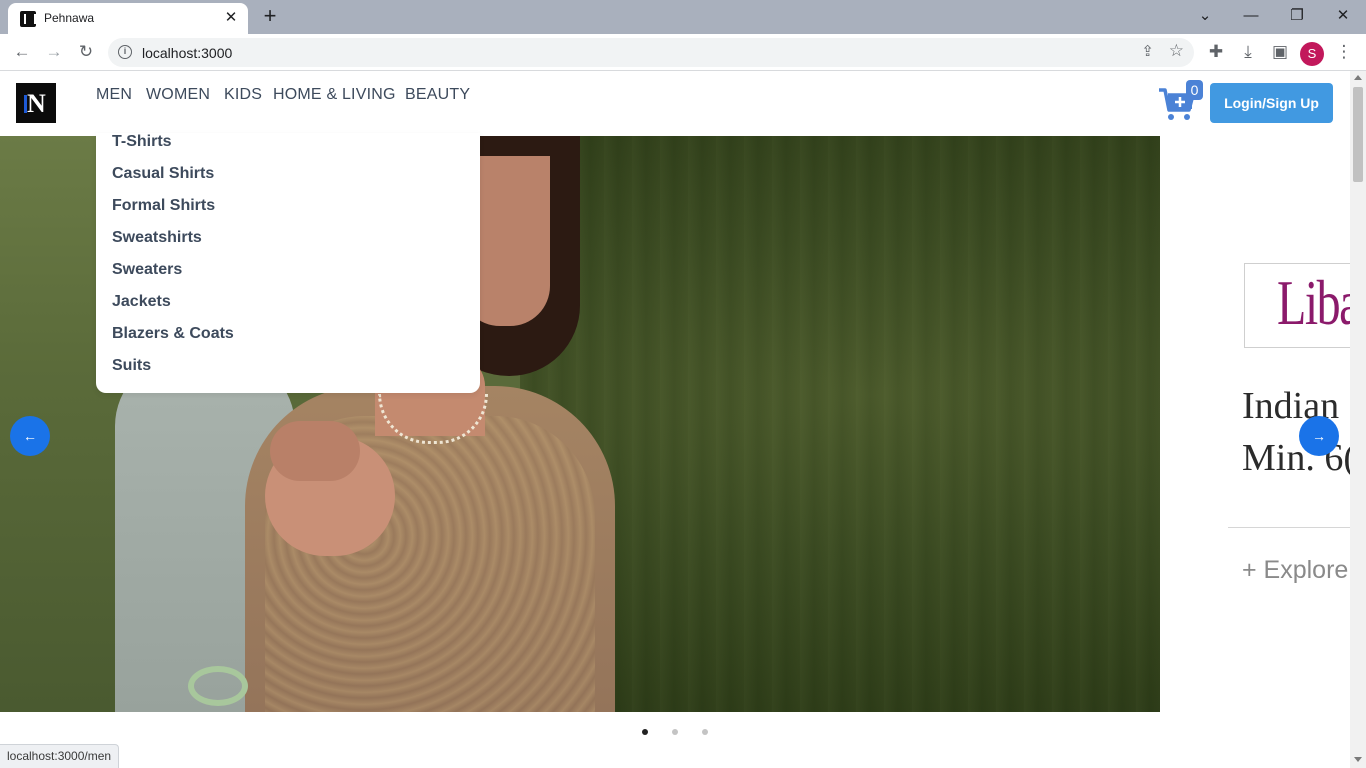 The image size is (1366, 768). What do you see at coordinates (1271, 103) in the screenshot?
I see `login-signup-button: Login/Sign Up` at bounding box center [1271, 103].